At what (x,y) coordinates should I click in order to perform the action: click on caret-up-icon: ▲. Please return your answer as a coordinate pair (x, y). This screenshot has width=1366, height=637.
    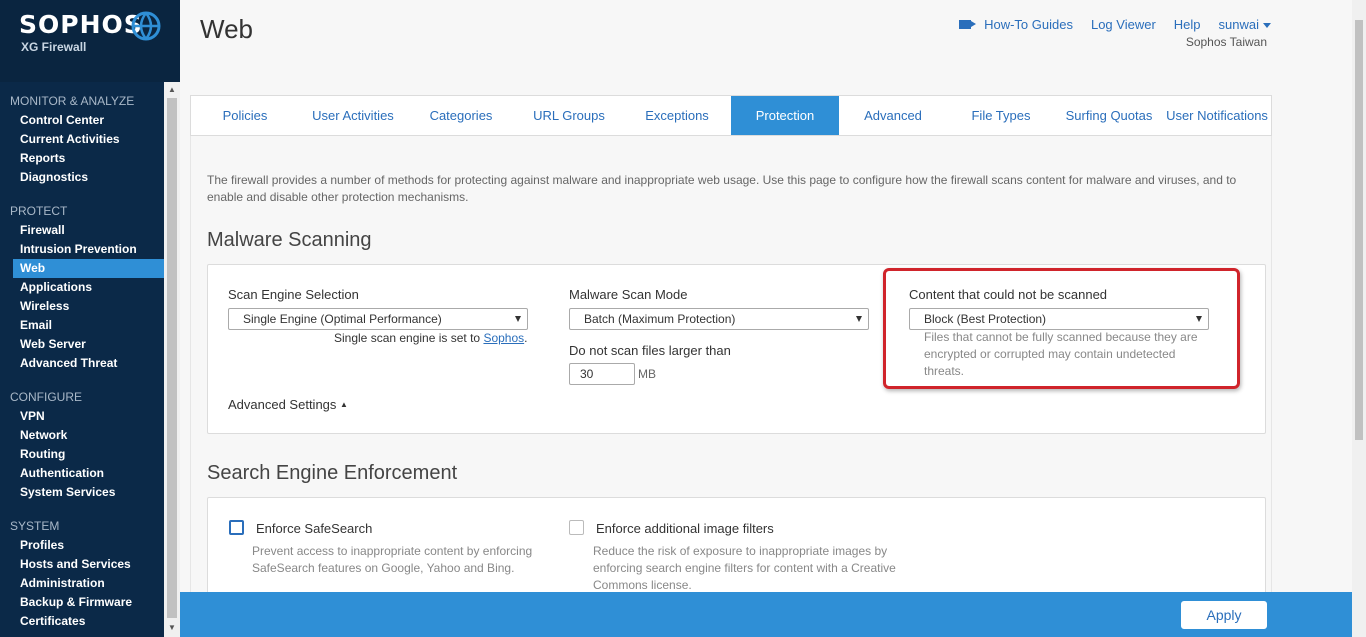
    Looking at the image, I should click on (344, 404).